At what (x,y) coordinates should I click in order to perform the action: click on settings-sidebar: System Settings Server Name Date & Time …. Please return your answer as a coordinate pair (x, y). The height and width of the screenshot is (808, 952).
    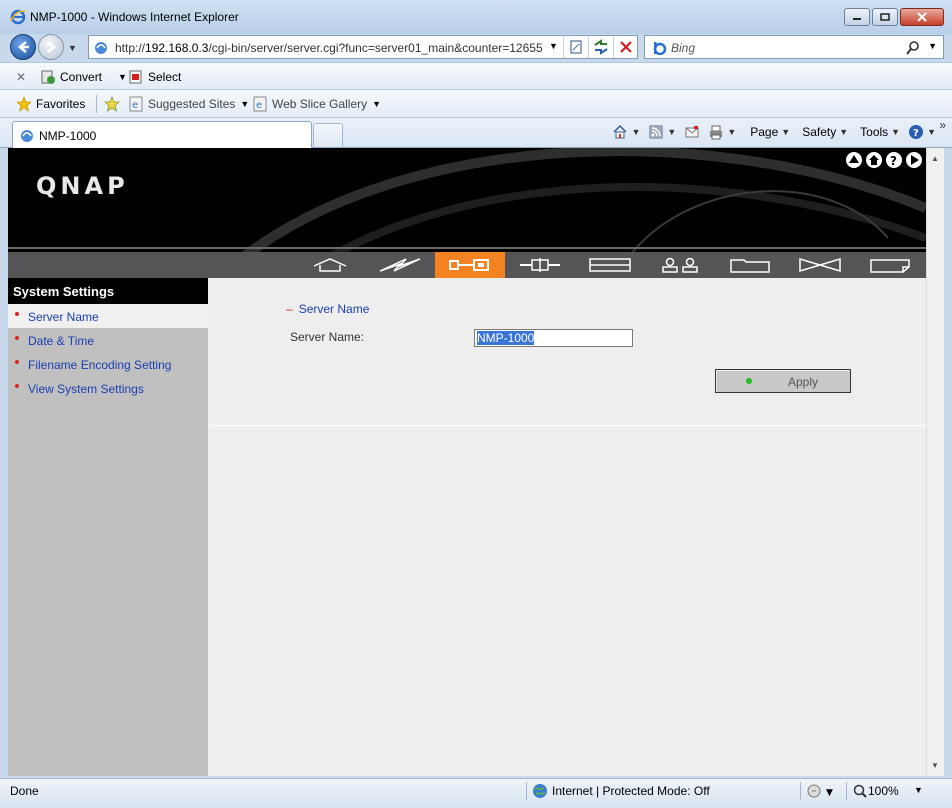
    Looking at the image, I should click on (108, 527).